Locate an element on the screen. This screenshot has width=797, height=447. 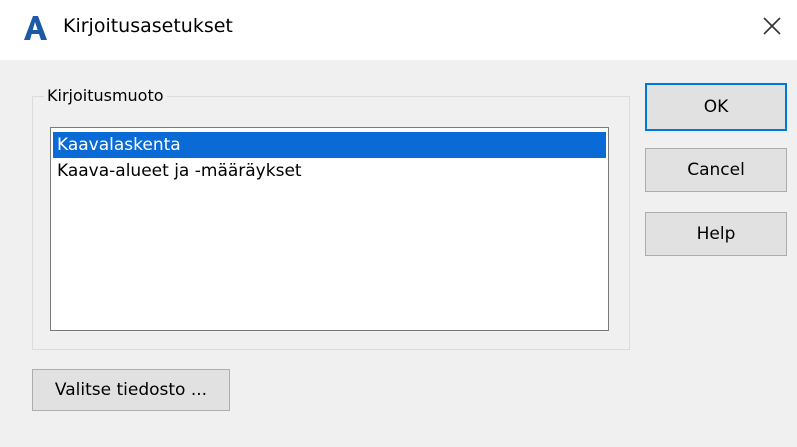
autocad-a-icon is located at coordinates (35, 28).